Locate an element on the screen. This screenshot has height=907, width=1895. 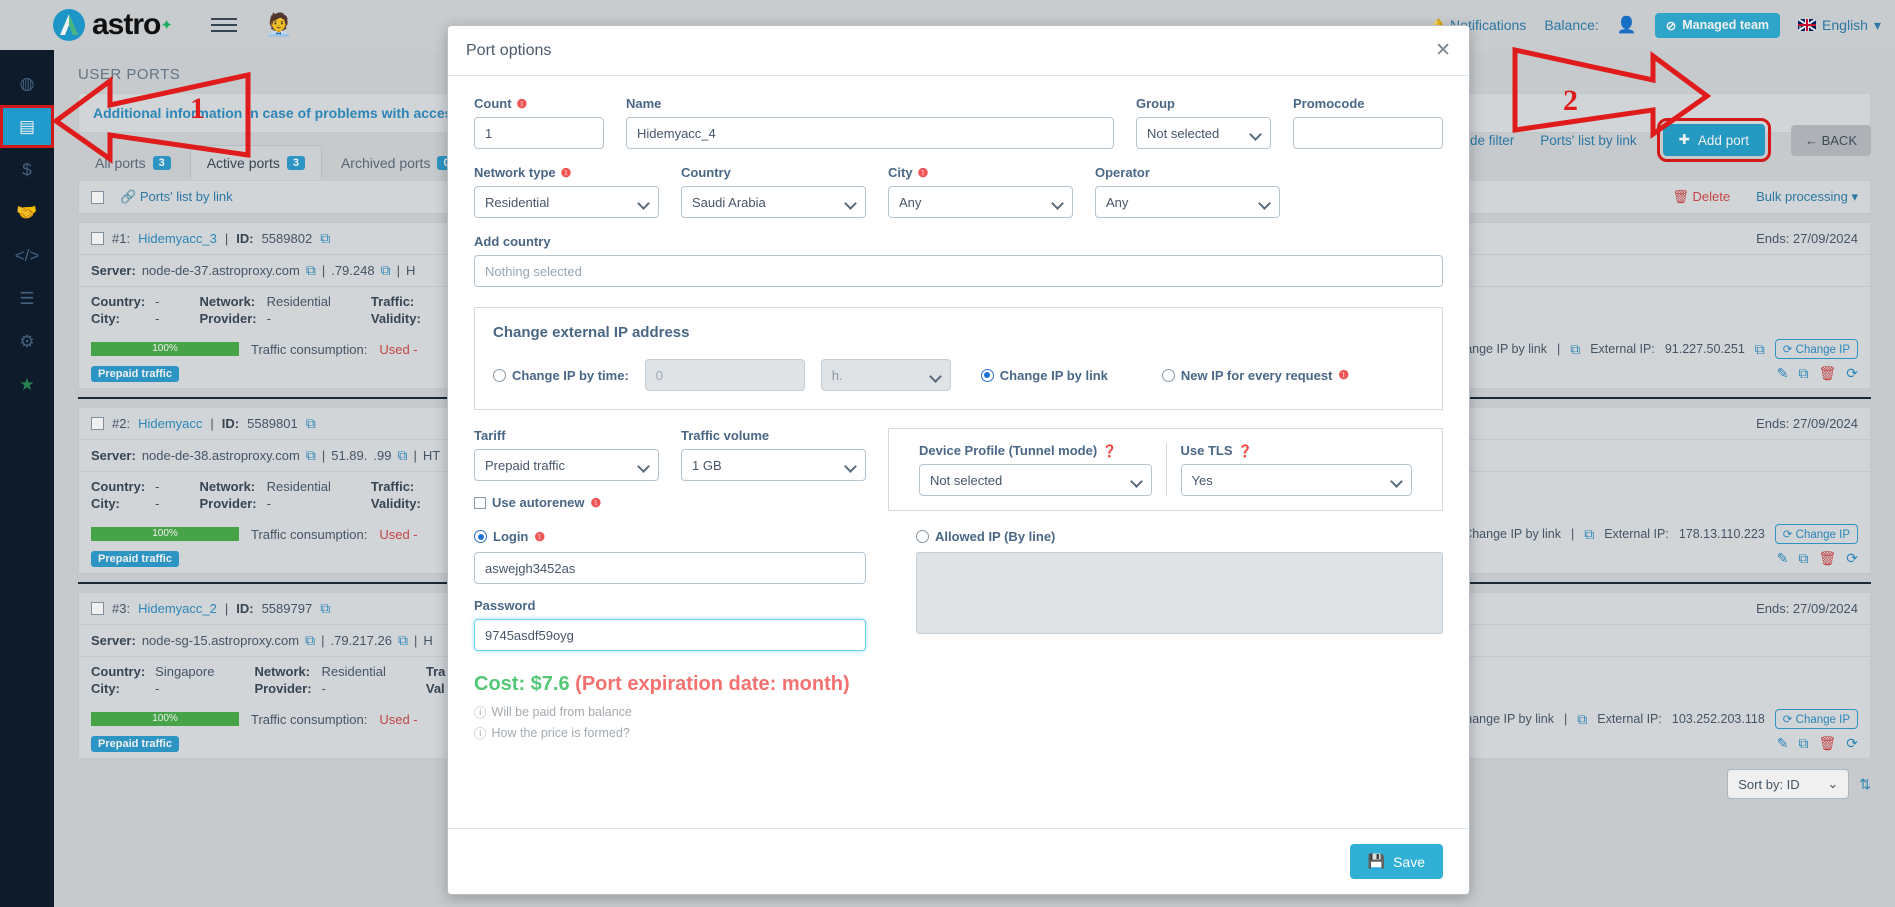
add-country-input is located at coordinates (958, 271).